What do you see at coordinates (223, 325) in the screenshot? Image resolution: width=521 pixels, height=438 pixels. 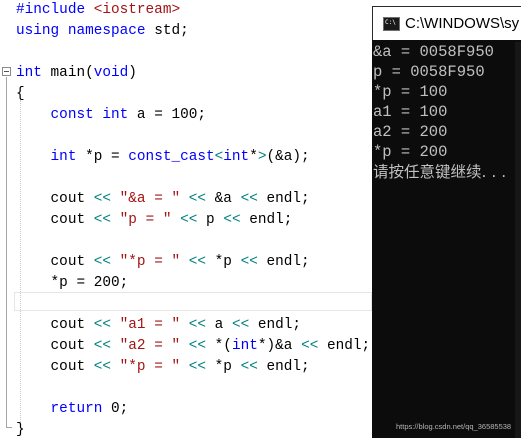 I see `code-token: a` at bounding box center [223, 325].